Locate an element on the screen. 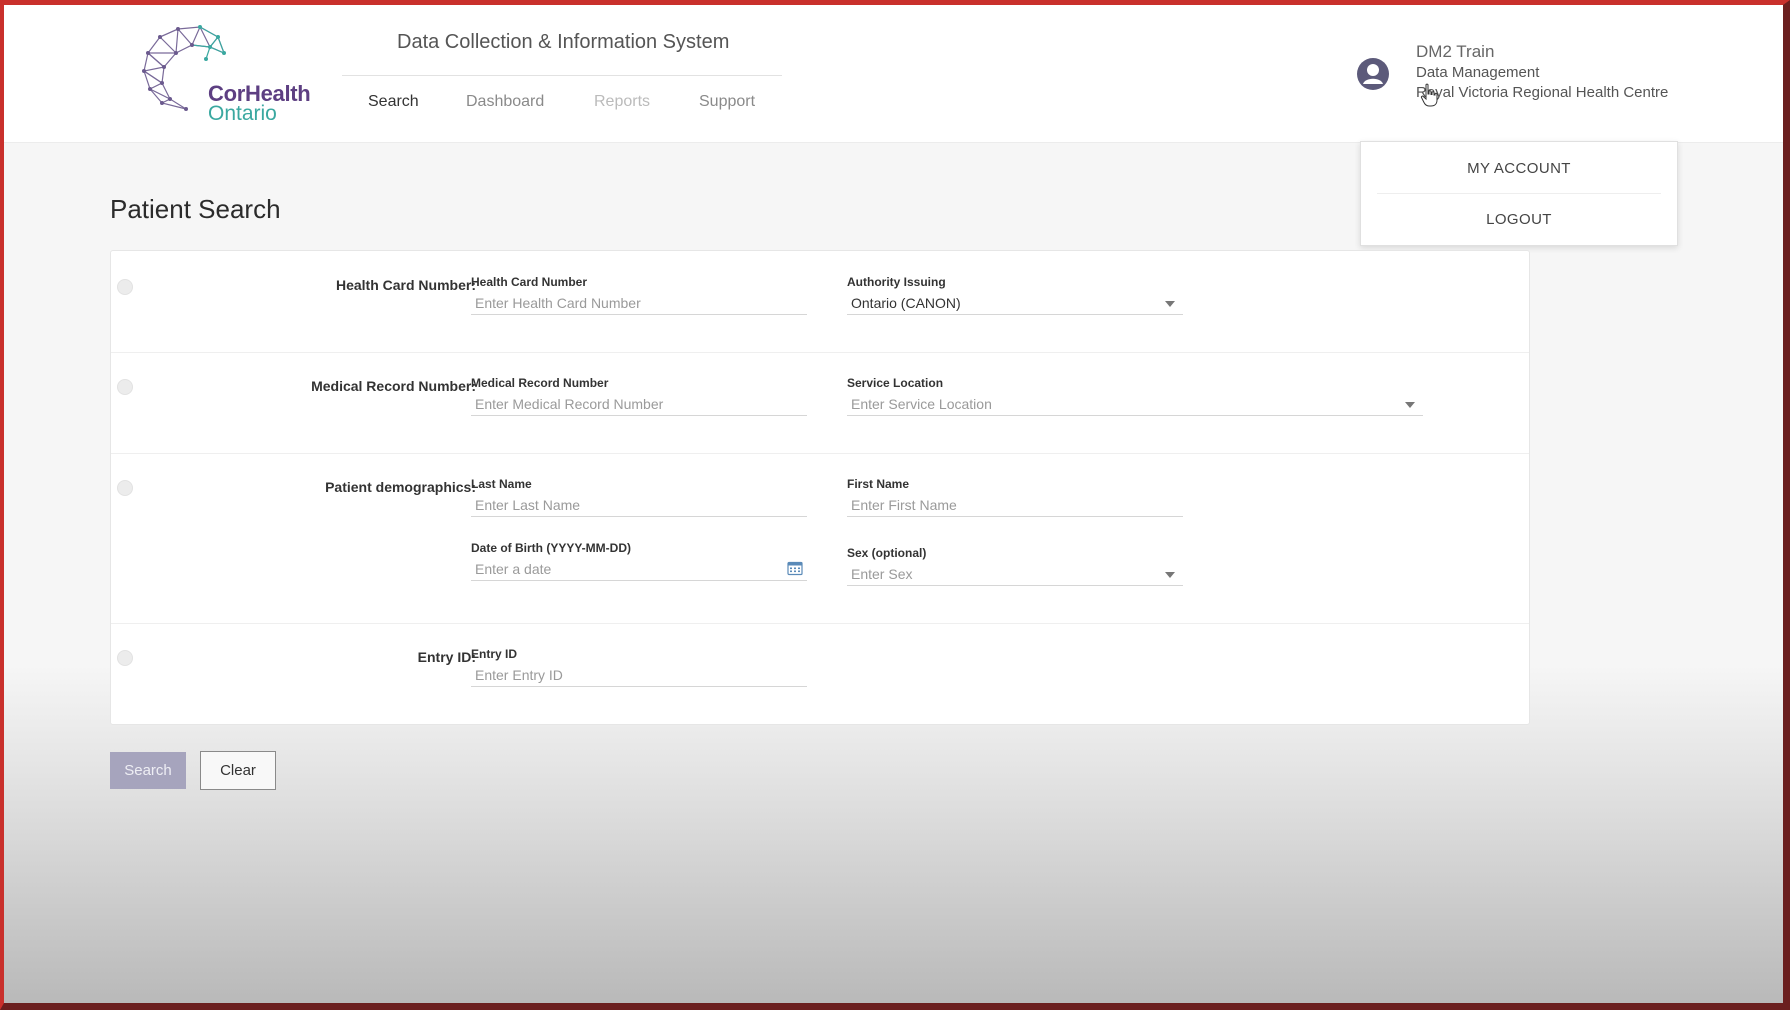 The image size is (1790, 1010). brand-region: Ontario is located at coordinates (242, 113).